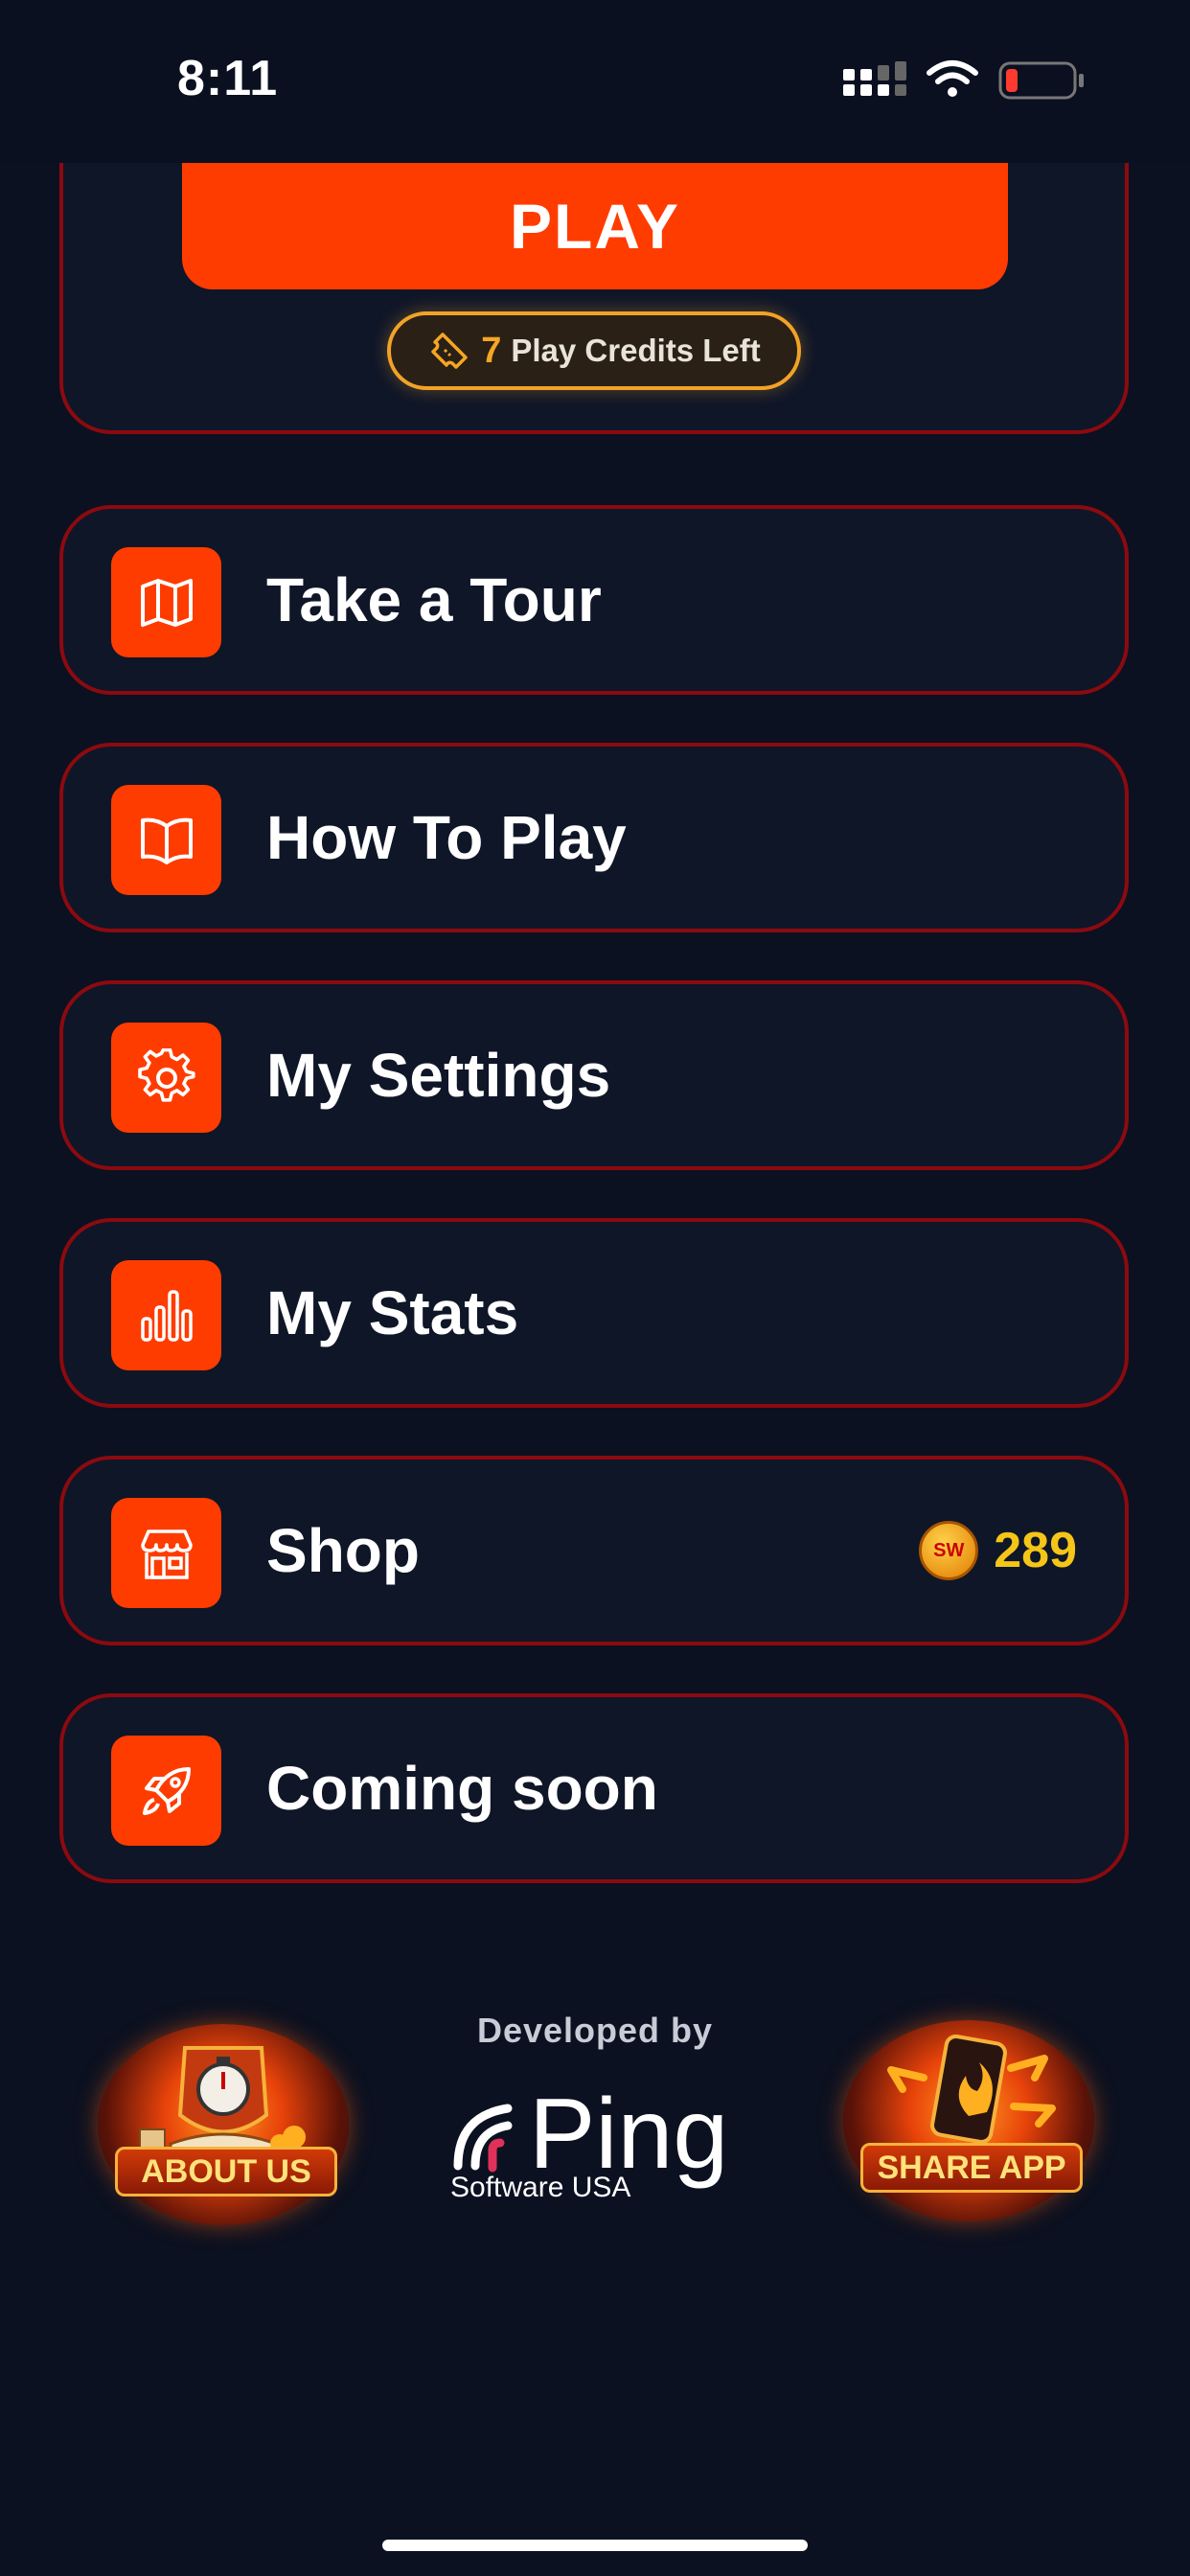 This screenshot has height=2576, width=1190. Describe the element at coordinates (167, 840) in the screenshot. I see `book-icon` at that location.